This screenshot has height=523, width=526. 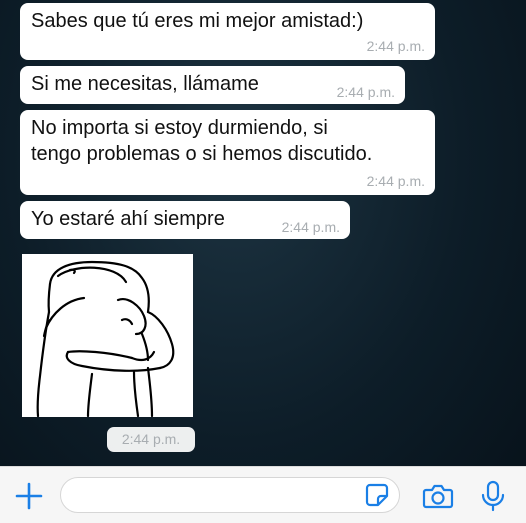 What do you see at coordinates (179, 128) in the screenshot?
I see `message-text-line: No importa si estoy durmiendo, si` at bounding box center [179, 128].